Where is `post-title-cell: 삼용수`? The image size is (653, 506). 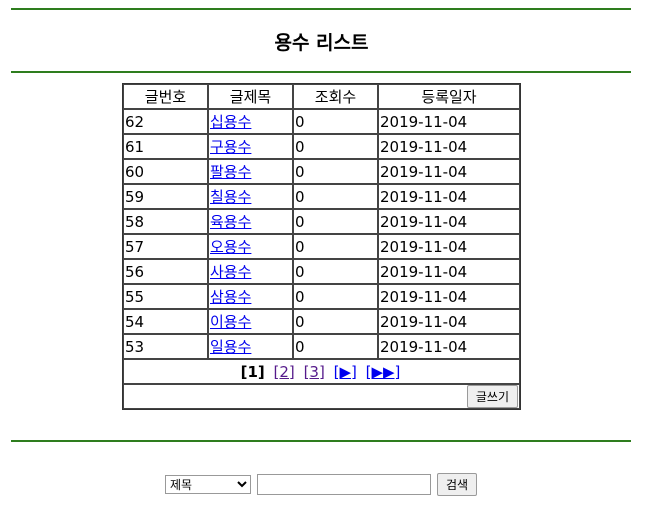
post-title-cell: 삼용수 is located at coordinates (250, 296).